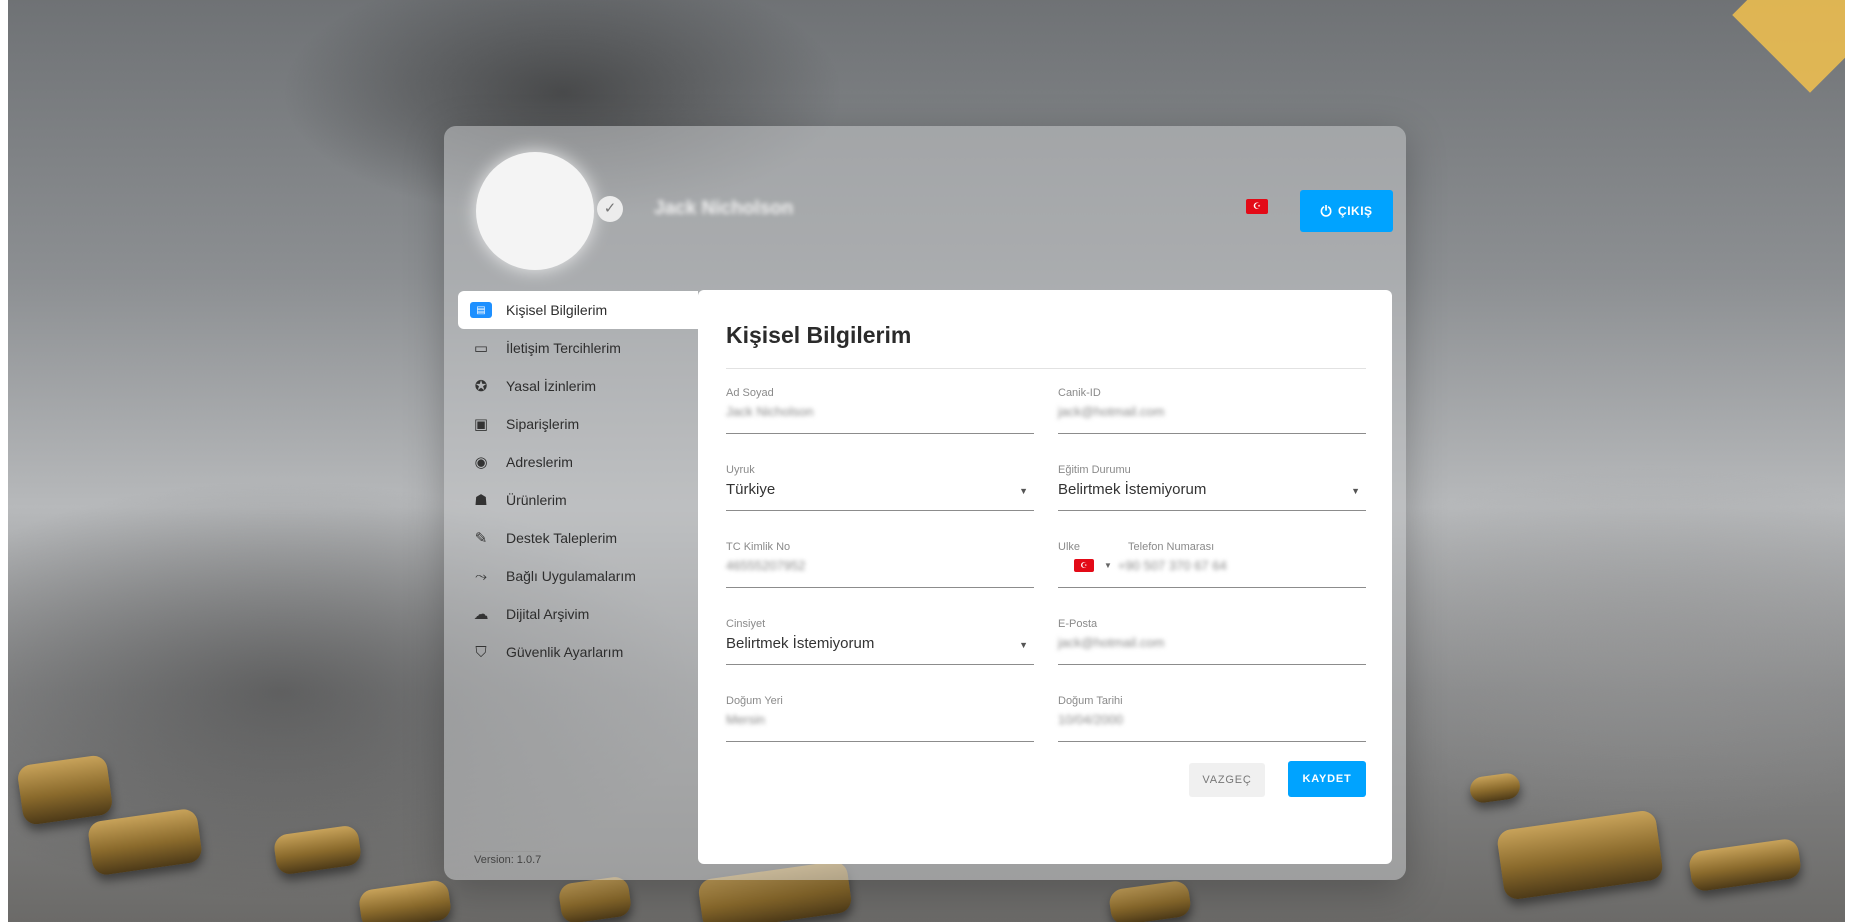 This screenshot has height=922, width=1875. What do you see at coordinates (740, 470) in the screenshot?
I see `nationality-label: Uyruk` at bounding box center [740, 470].